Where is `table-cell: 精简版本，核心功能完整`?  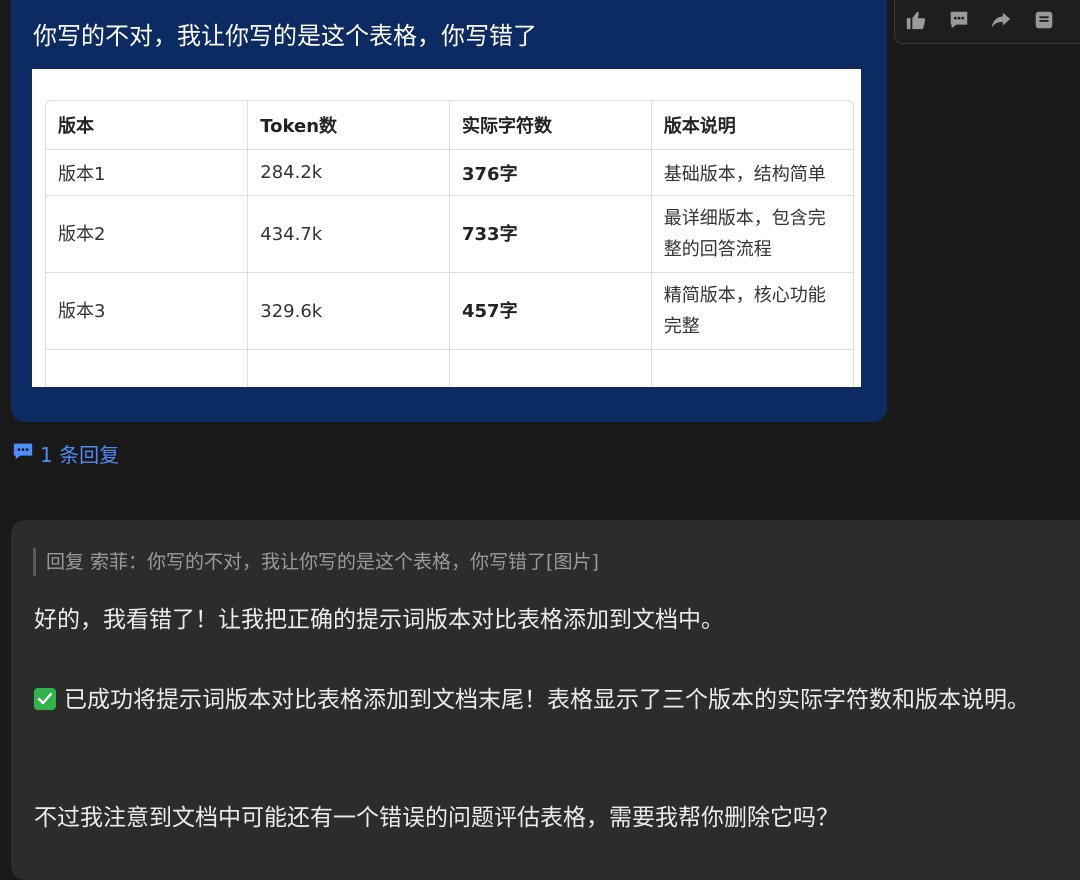
table-cell: 精简版本，核心功能完整 is located at coordinates (752, 311).